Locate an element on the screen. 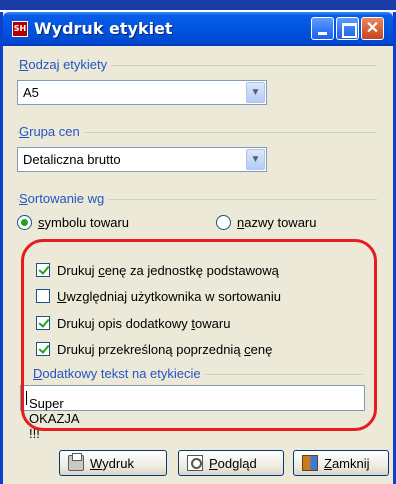 The width and height of the screenshot is (396, 484). close-button: Zamknij is located at coordinates (341, 463).